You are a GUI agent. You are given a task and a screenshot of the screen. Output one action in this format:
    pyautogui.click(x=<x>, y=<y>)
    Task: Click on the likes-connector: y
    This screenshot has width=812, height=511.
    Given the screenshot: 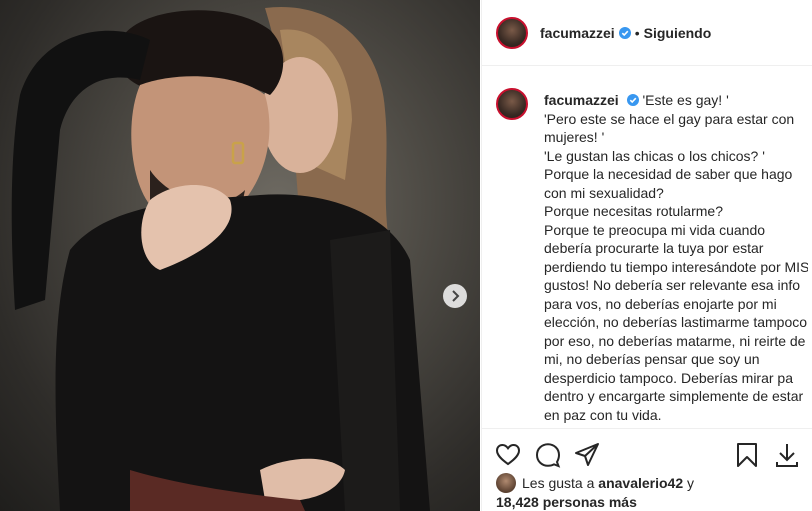 What is the action you would take?
    pyautogui.click(x=691, y=483)
    